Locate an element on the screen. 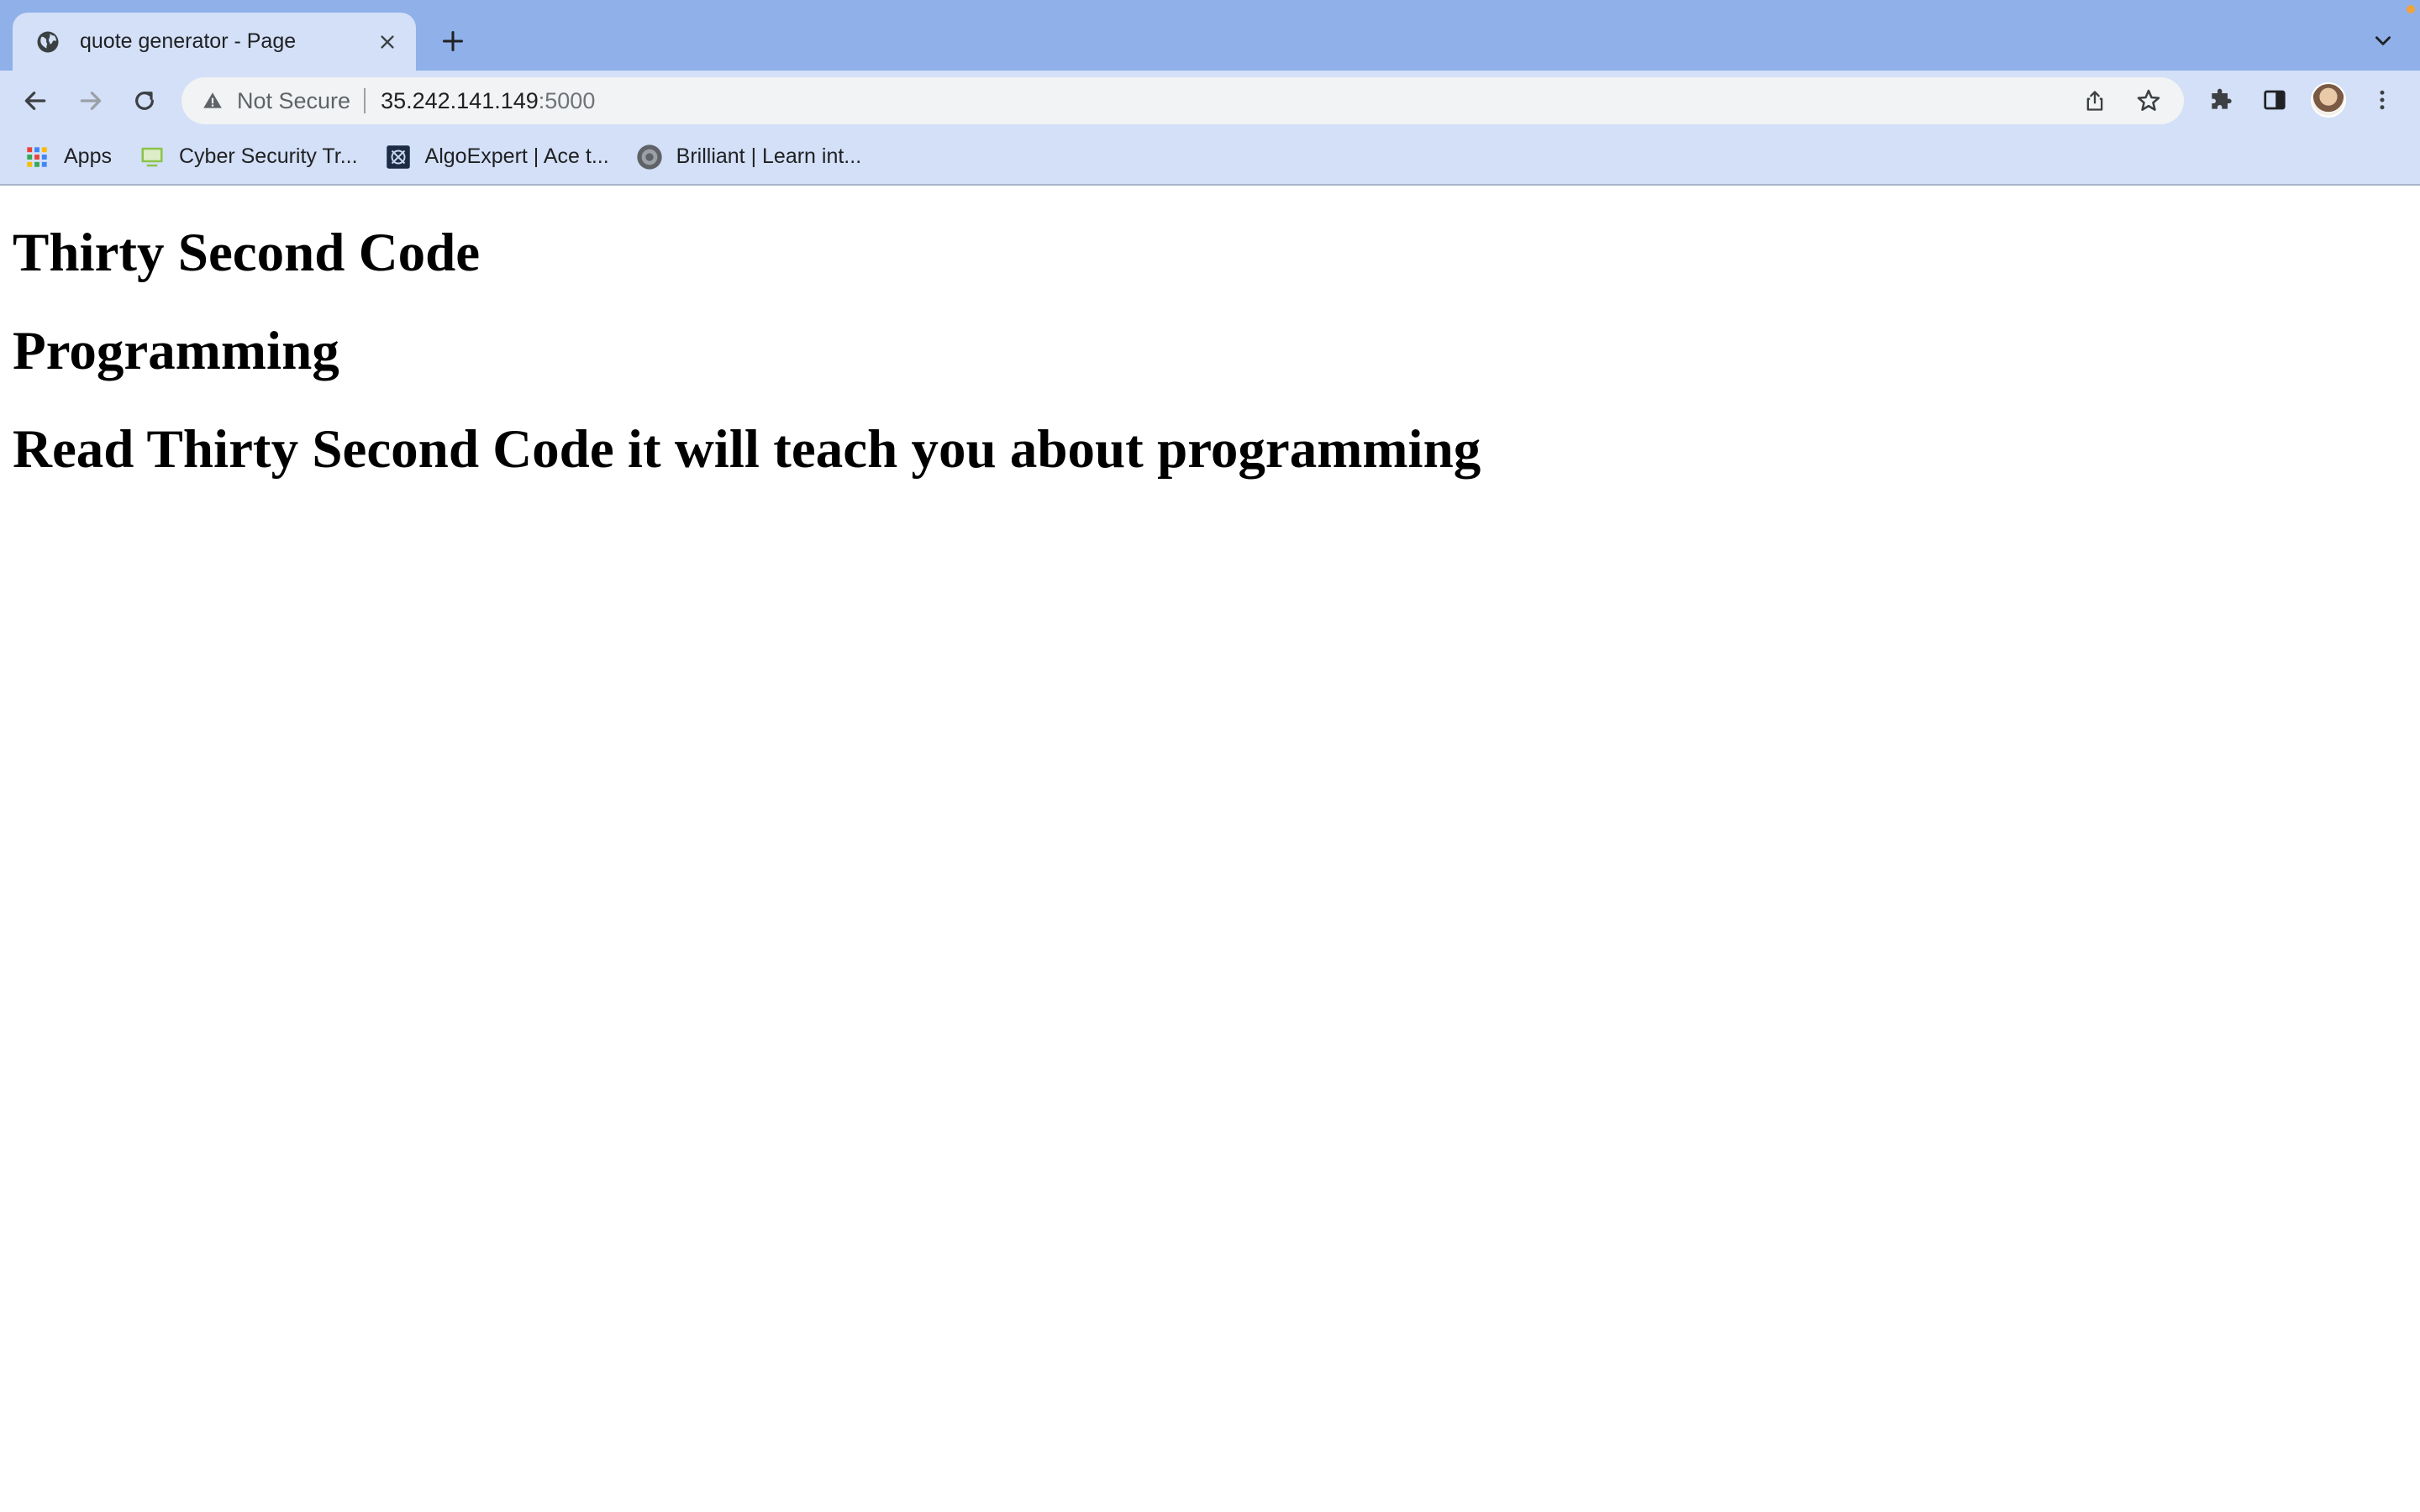  apps-grid-icon is located at coordinates (37, 157).